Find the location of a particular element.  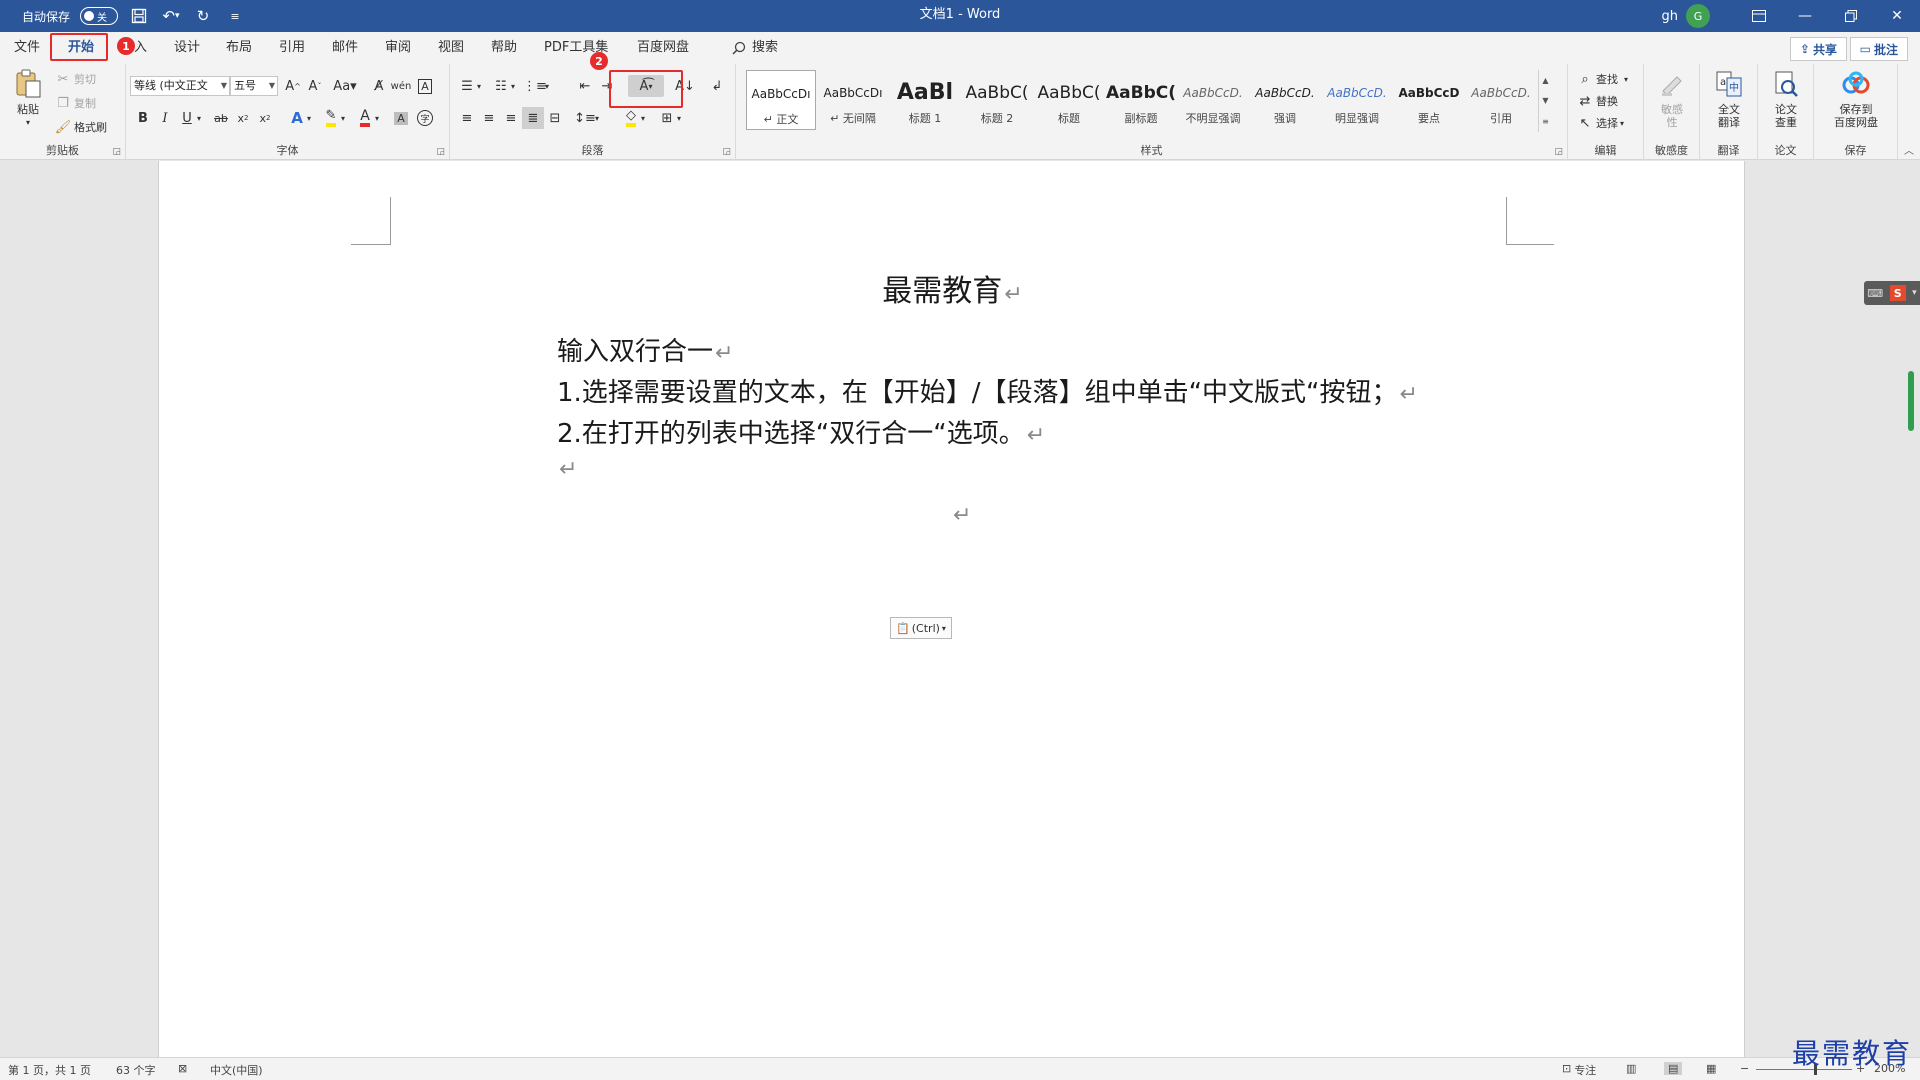

align-right-icon: ≡ is located at coordinates (511, 118).